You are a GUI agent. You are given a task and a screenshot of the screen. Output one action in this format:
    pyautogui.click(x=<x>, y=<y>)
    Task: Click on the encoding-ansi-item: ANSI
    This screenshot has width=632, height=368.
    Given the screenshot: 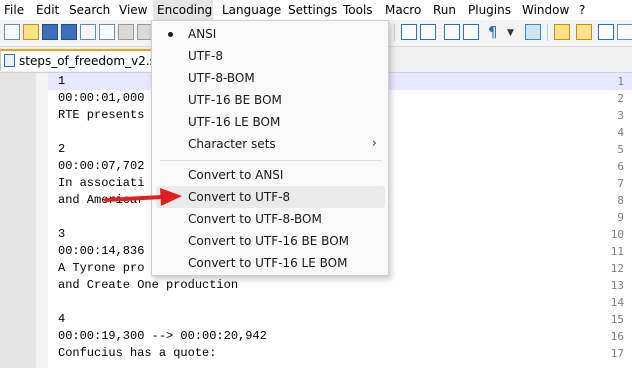 What is the action you would take?
    pyautogui.click(x=270, y=34)
    